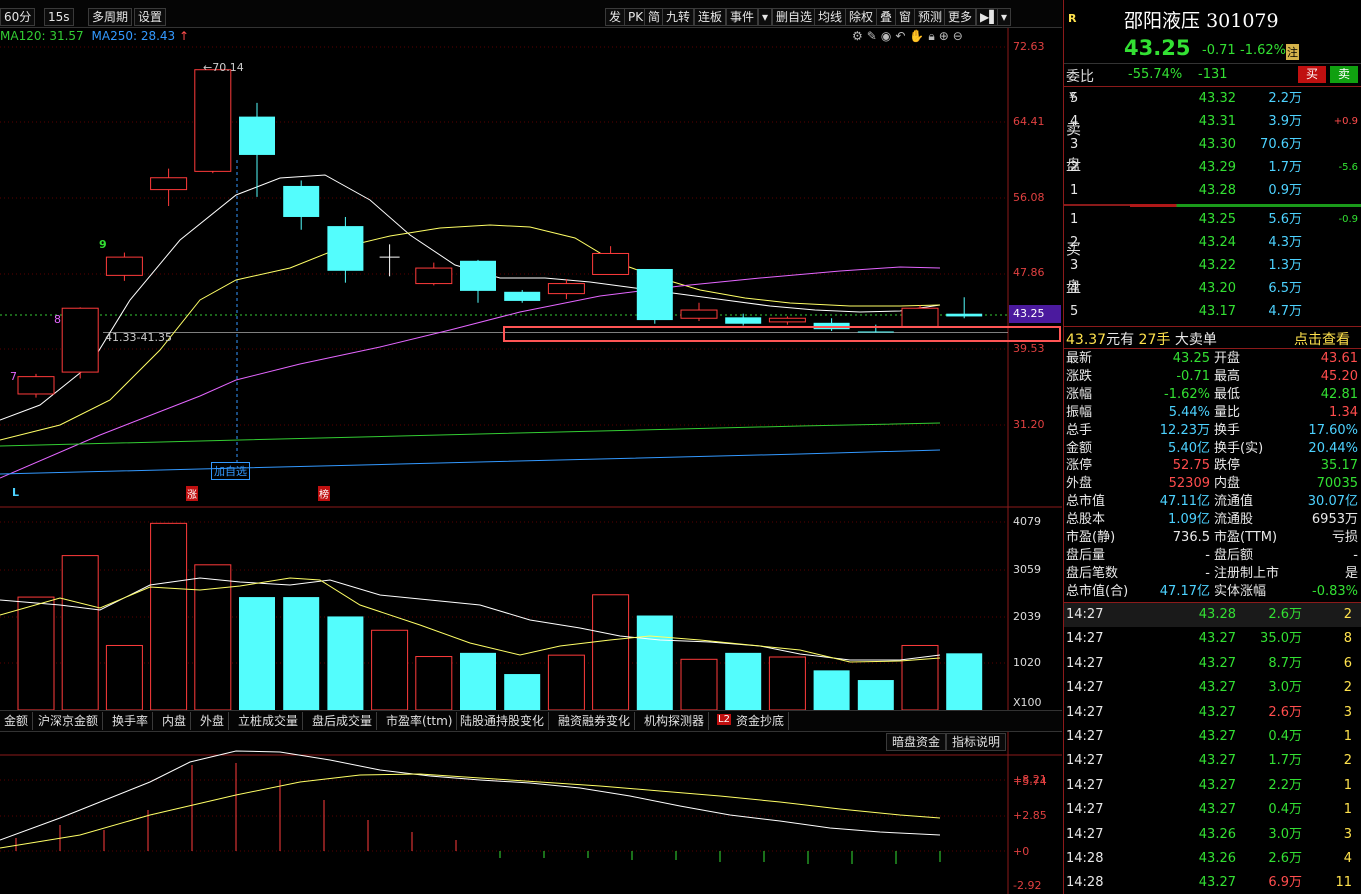 The image size is (1361, 894). What do you see at coordinates (15, 492) in the screenshot?
I see `event-marker-l: L` at bounding box center [15, 492].